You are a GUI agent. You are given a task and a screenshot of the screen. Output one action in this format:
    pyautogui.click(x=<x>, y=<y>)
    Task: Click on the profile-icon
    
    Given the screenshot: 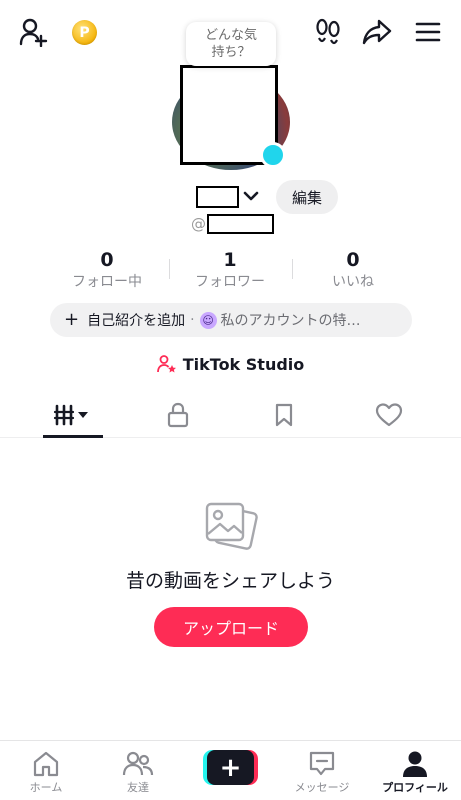 What is the action you would take?
    pyautogui.click(x=415, y=764)
    